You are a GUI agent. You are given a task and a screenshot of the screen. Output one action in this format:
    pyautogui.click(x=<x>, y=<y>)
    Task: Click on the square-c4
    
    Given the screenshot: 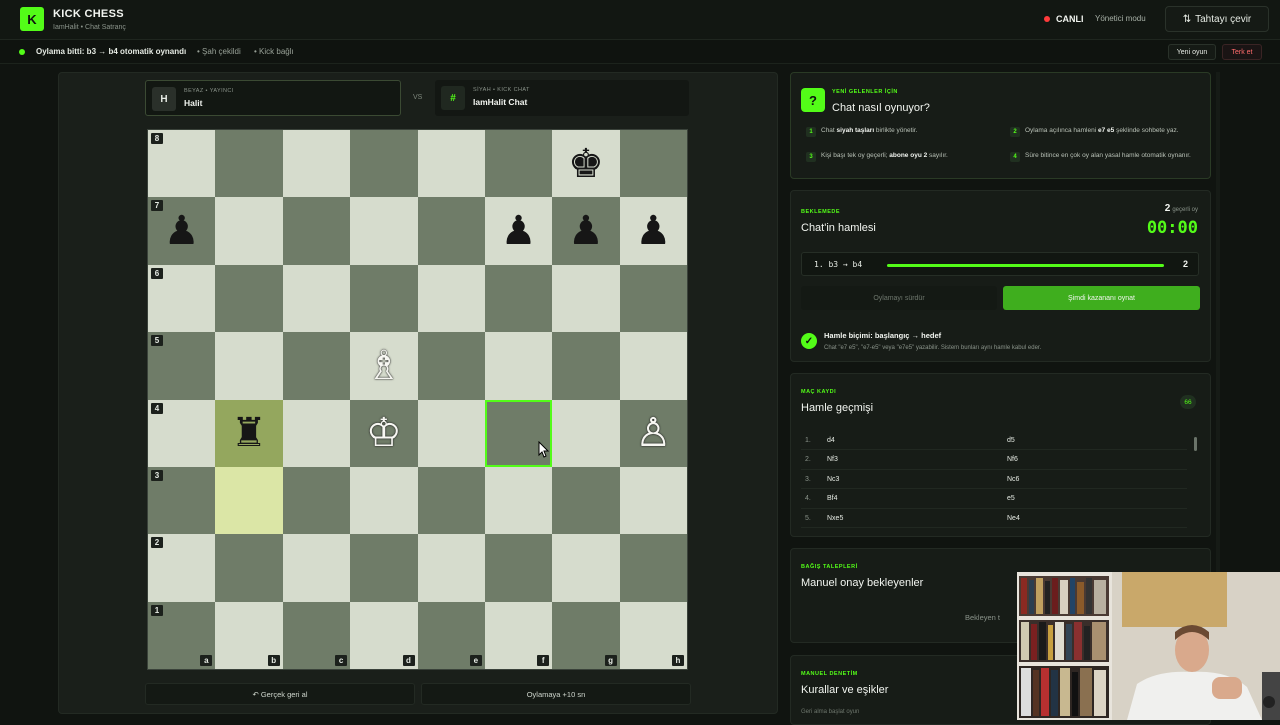 What is the action you would take?
    pyautogui.click(x=316, y=433)
    